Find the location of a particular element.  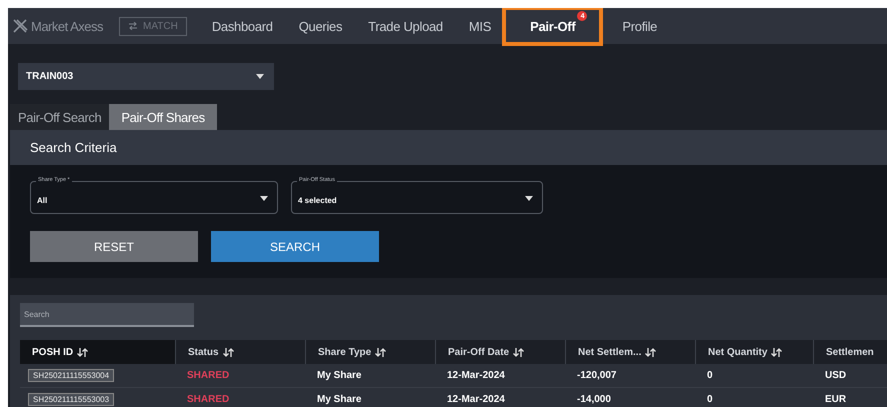

tab: Pair-Off Search is located at coordinates (60, 117).